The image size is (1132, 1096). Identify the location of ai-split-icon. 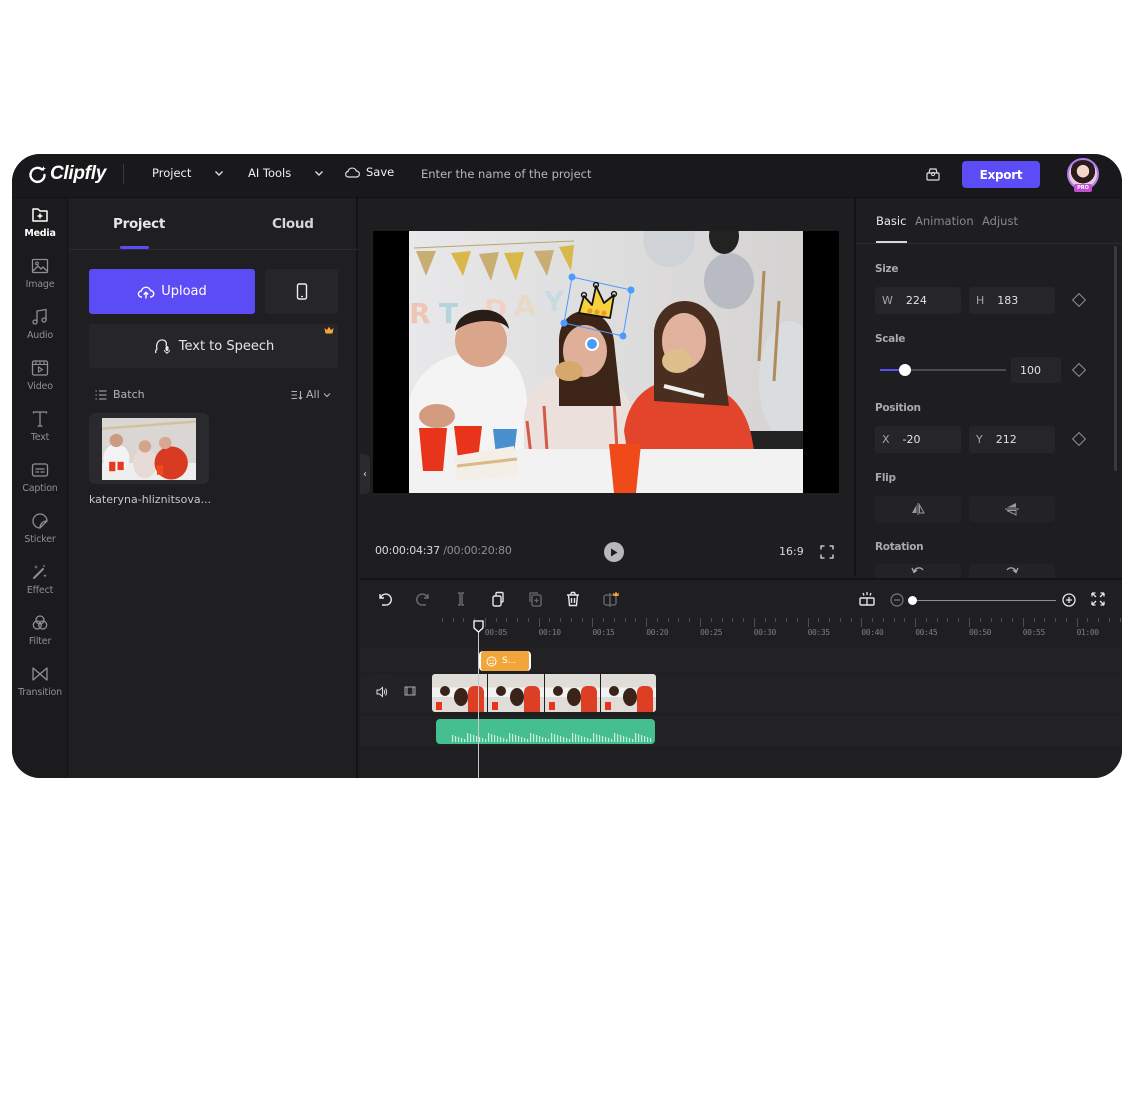
(611, 599).